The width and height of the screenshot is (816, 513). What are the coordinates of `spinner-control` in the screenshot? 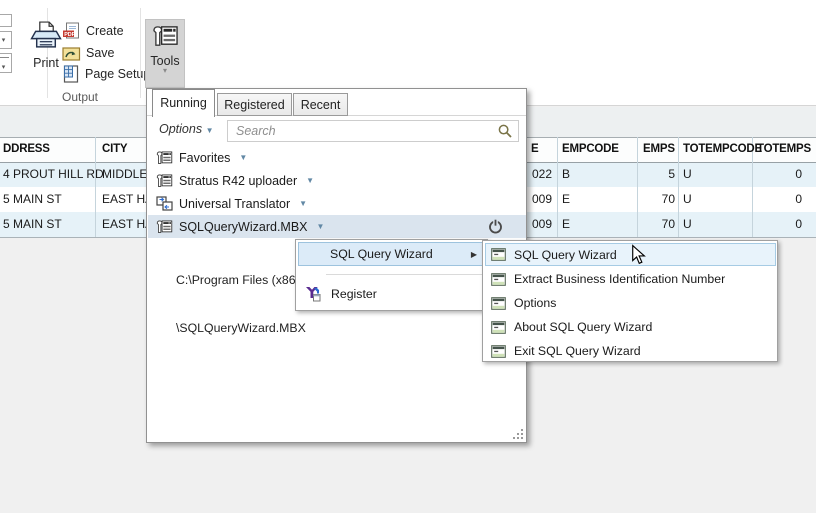 It's located at (6, 20).